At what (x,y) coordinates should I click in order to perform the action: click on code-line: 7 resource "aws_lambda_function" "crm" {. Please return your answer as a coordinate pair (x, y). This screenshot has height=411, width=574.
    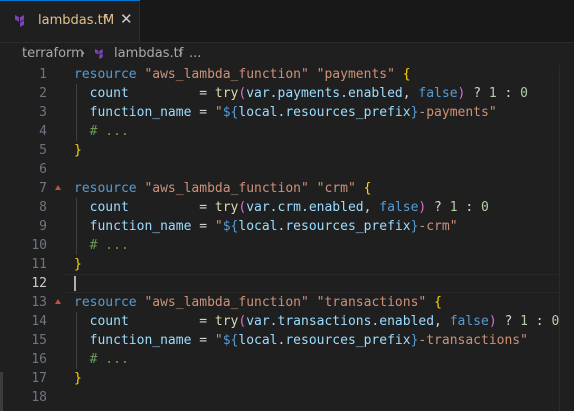
    Looking at the image, I should click on (287, 188).